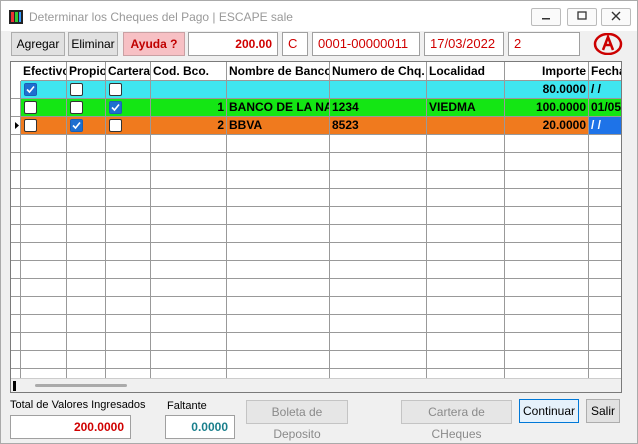 The height and width of the screenshot is (444, 638). Describe the element at coordinates (378, 125) in the screenshot. I see `cell-numero: 8523` at that location.